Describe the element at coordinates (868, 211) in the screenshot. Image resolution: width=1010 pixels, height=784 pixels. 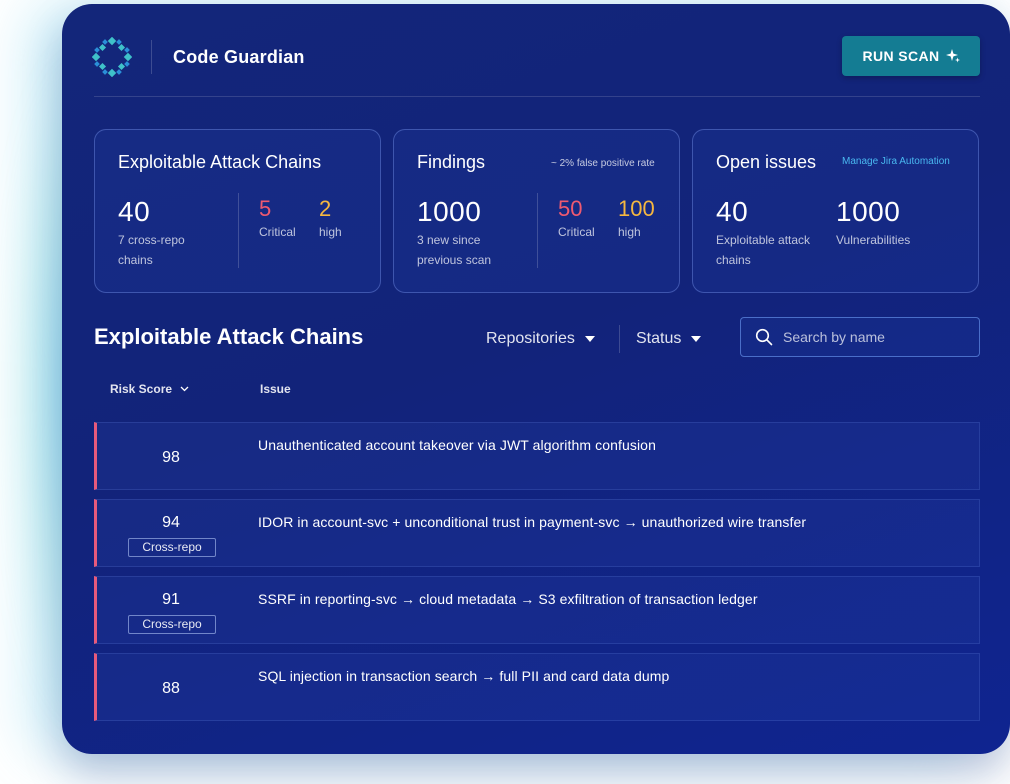
I see `open-issues-vuln-value: 1000` at that location.